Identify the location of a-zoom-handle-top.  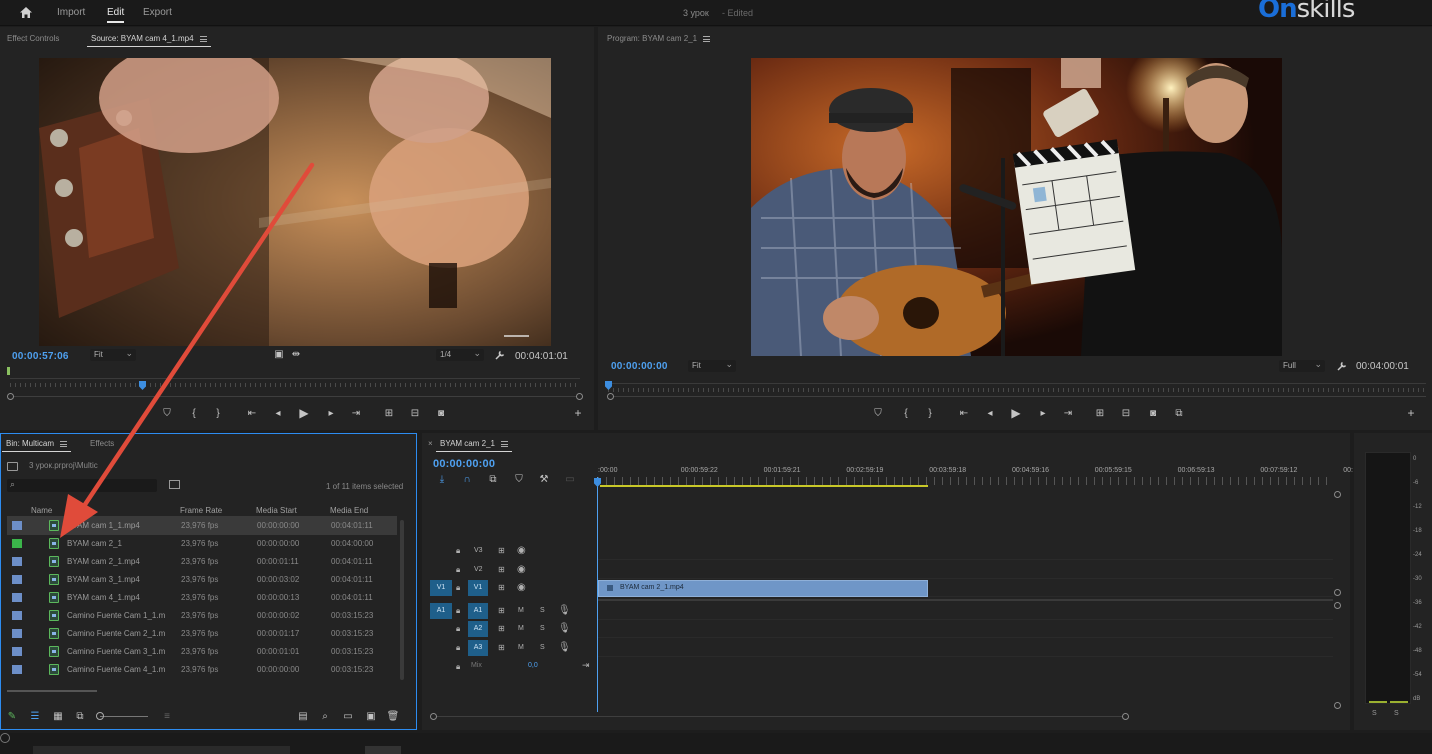
(1337, 605).